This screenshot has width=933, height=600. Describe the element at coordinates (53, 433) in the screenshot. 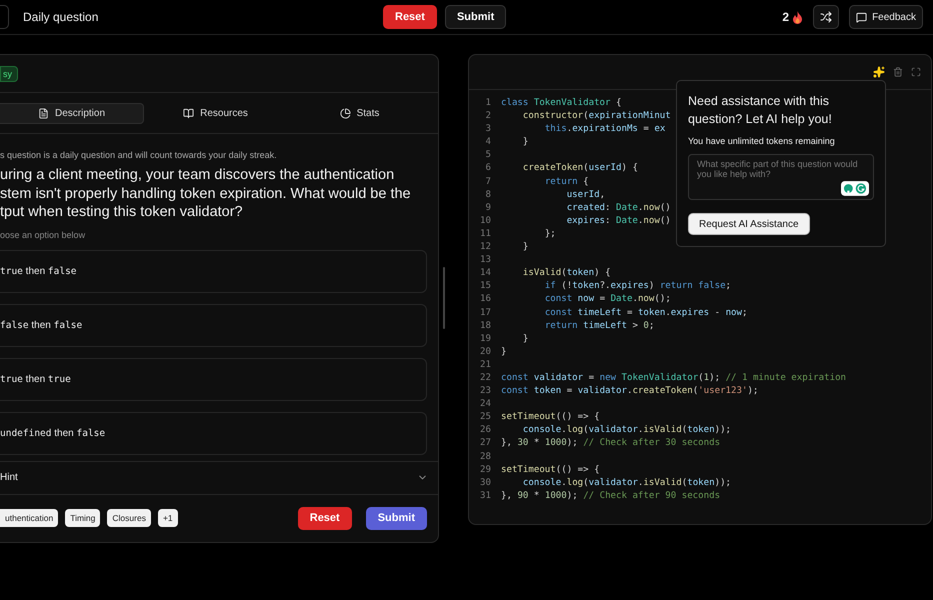

I see `option-text: undefined then false` at that location.